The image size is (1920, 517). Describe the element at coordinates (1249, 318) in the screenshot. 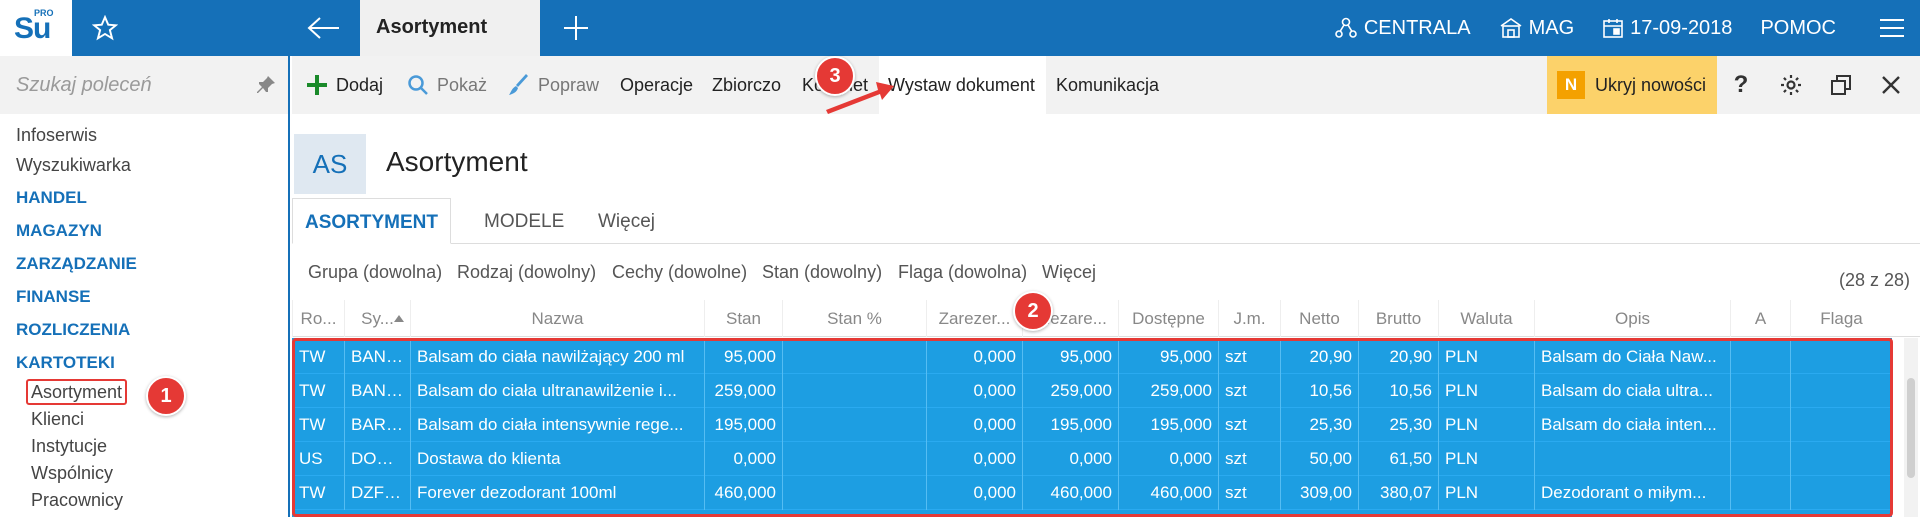

I see `header-col-jm: J.m.` at that location.